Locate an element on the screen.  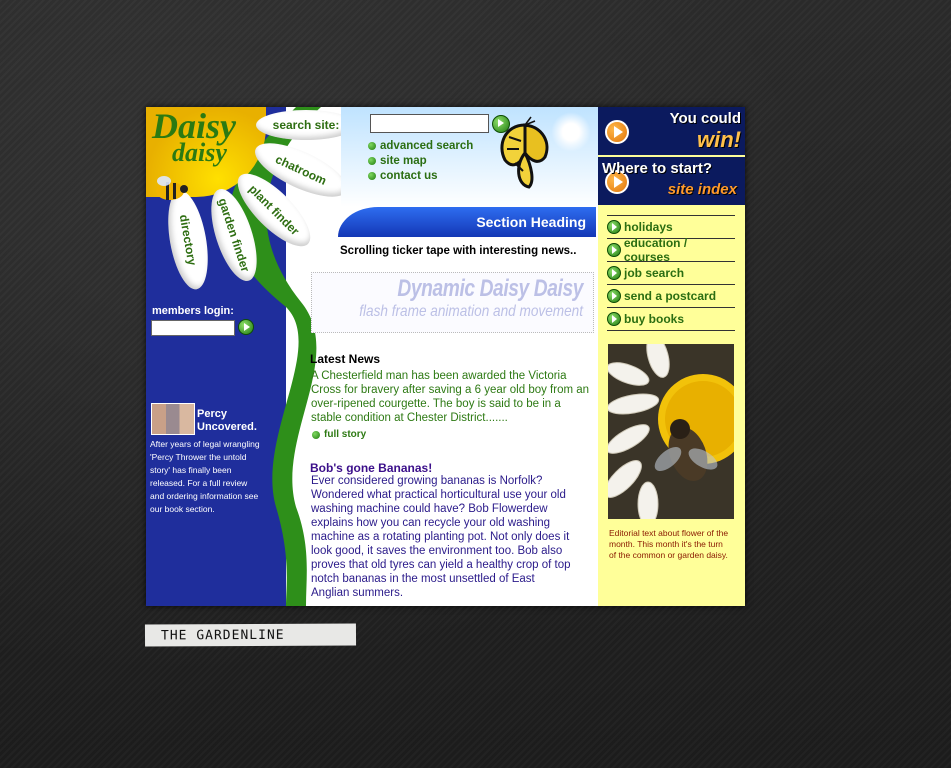
nav-link-label: contact us is located at coordinates (409, 175).